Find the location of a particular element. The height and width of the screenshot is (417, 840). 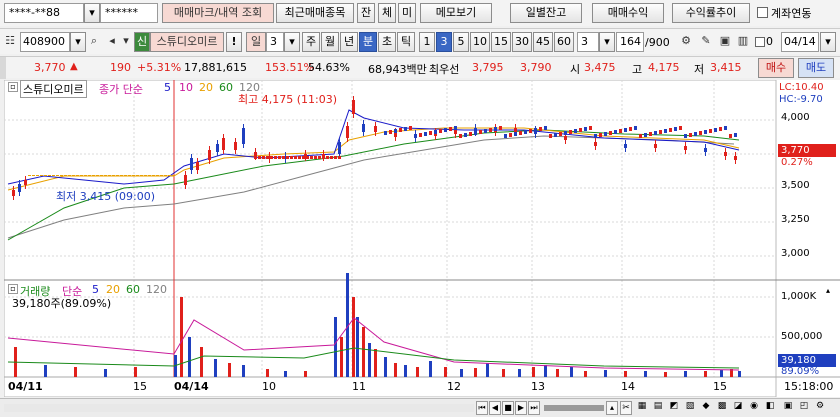

period-tick-button: 틱 is located at coordinates (406, 42).